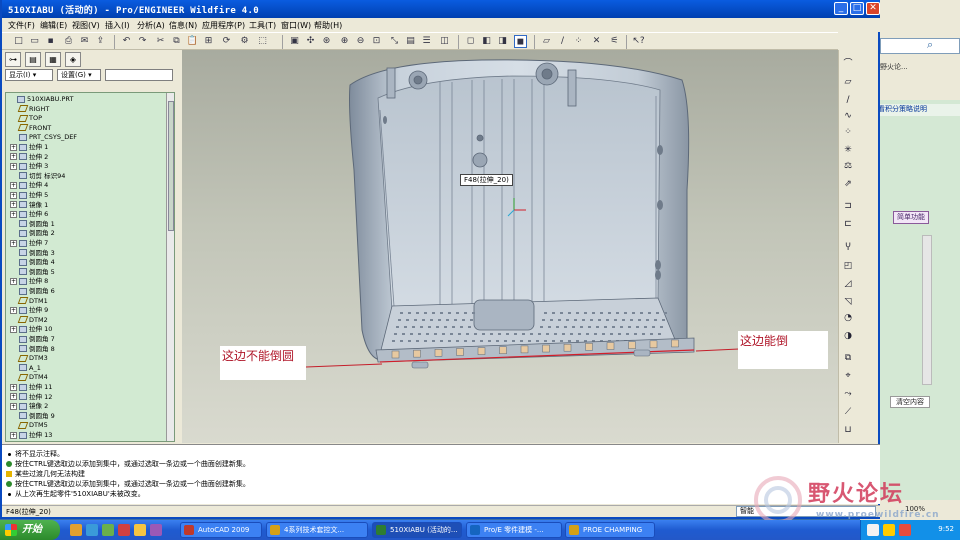  Describe the element at coordinates (502, 41) in the screenshot. I see `no-hidden-icon: ◨` at that location.